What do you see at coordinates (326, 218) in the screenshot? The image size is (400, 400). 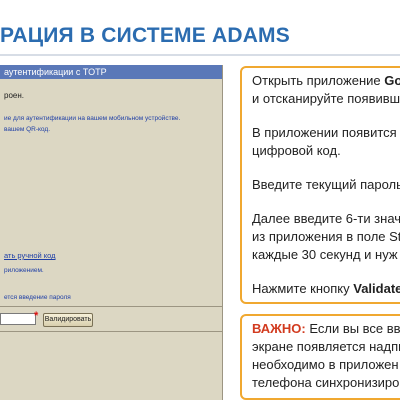 I see `instruction-p4-line1: Далее введите 6-ти знач` at bounding box center [326, 218].